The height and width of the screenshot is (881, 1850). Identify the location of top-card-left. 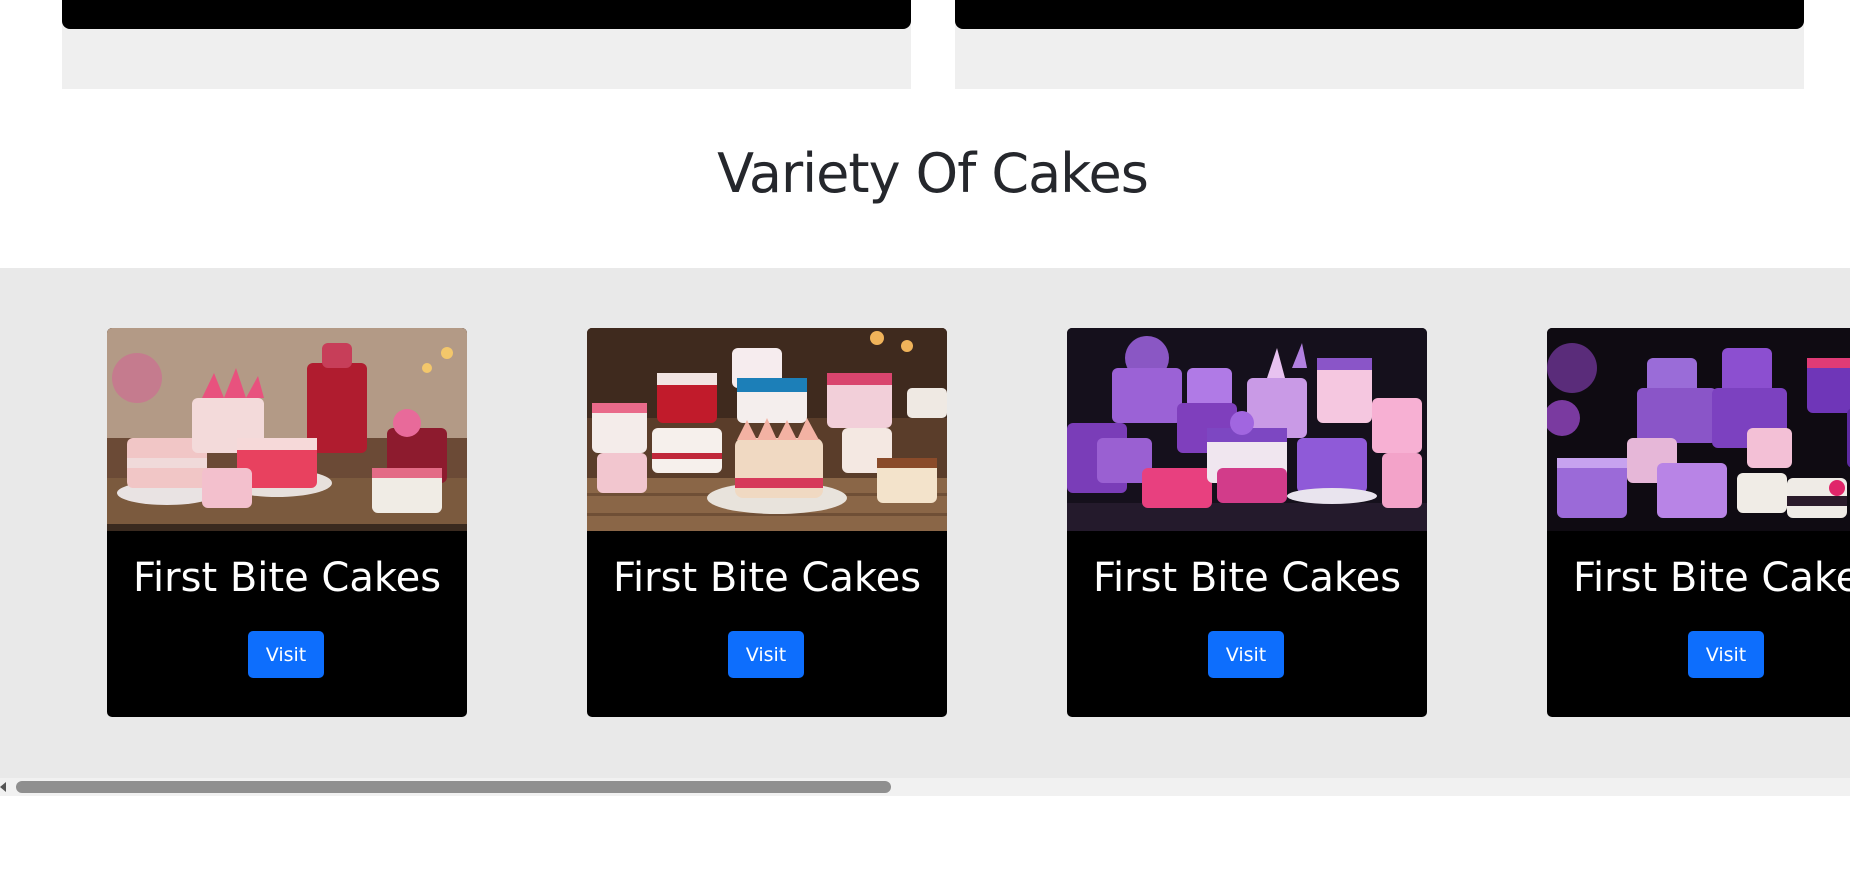
(486, 44).